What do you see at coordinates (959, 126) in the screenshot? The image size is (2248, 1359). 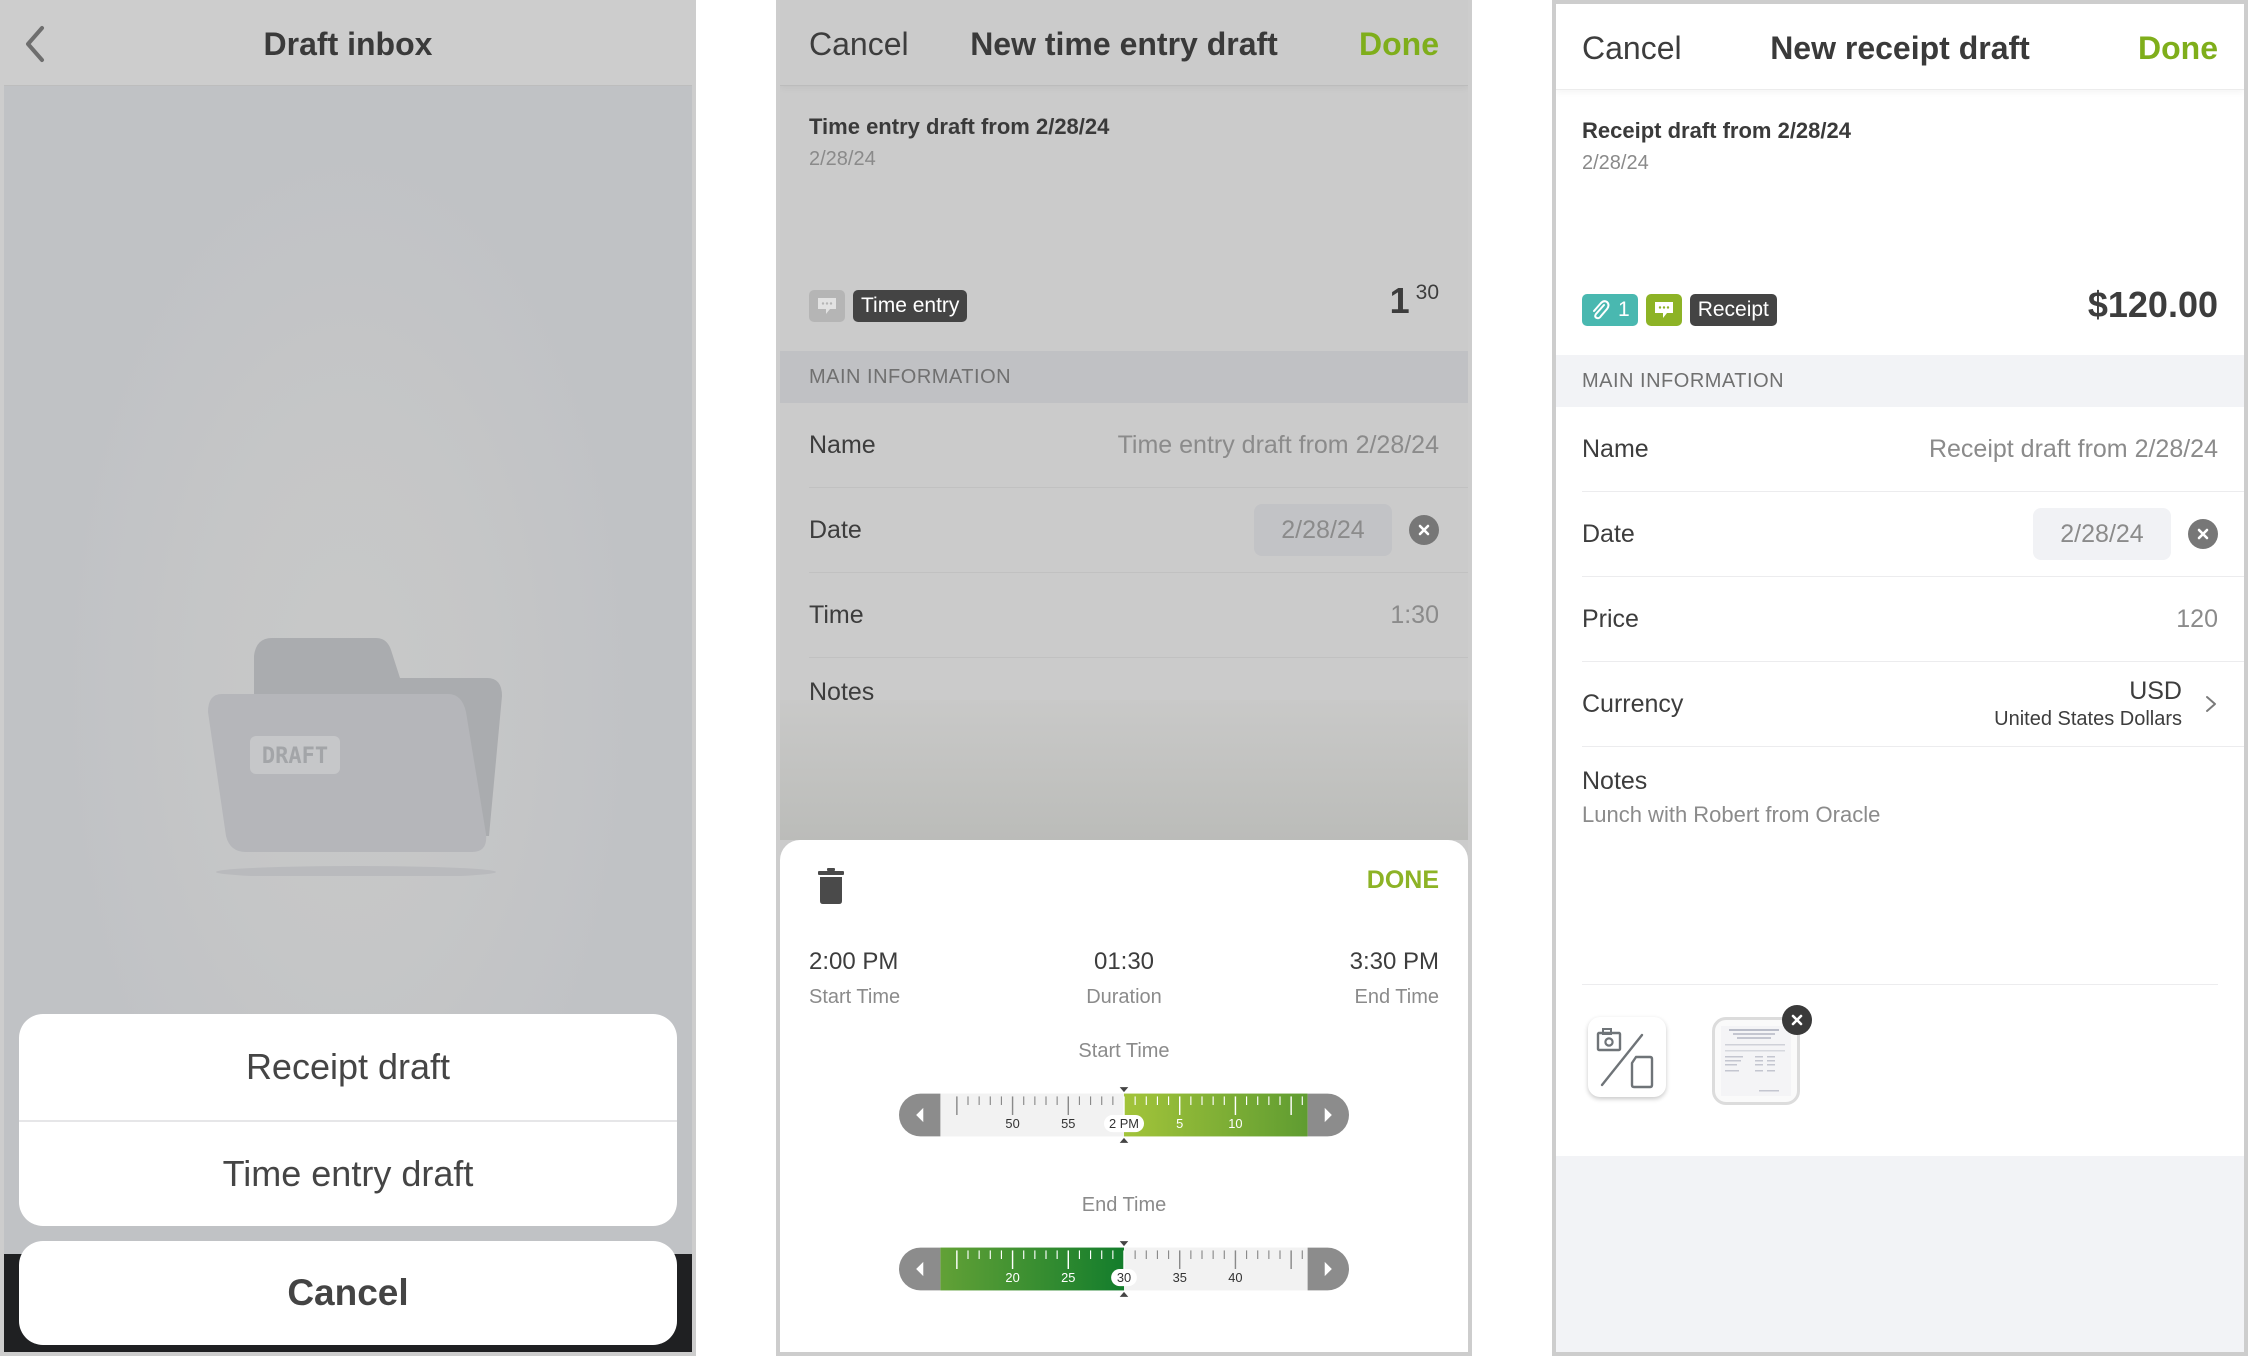 I see `summary-title: Time entry draft from 2/28/24` at bounding box center [959, 126].